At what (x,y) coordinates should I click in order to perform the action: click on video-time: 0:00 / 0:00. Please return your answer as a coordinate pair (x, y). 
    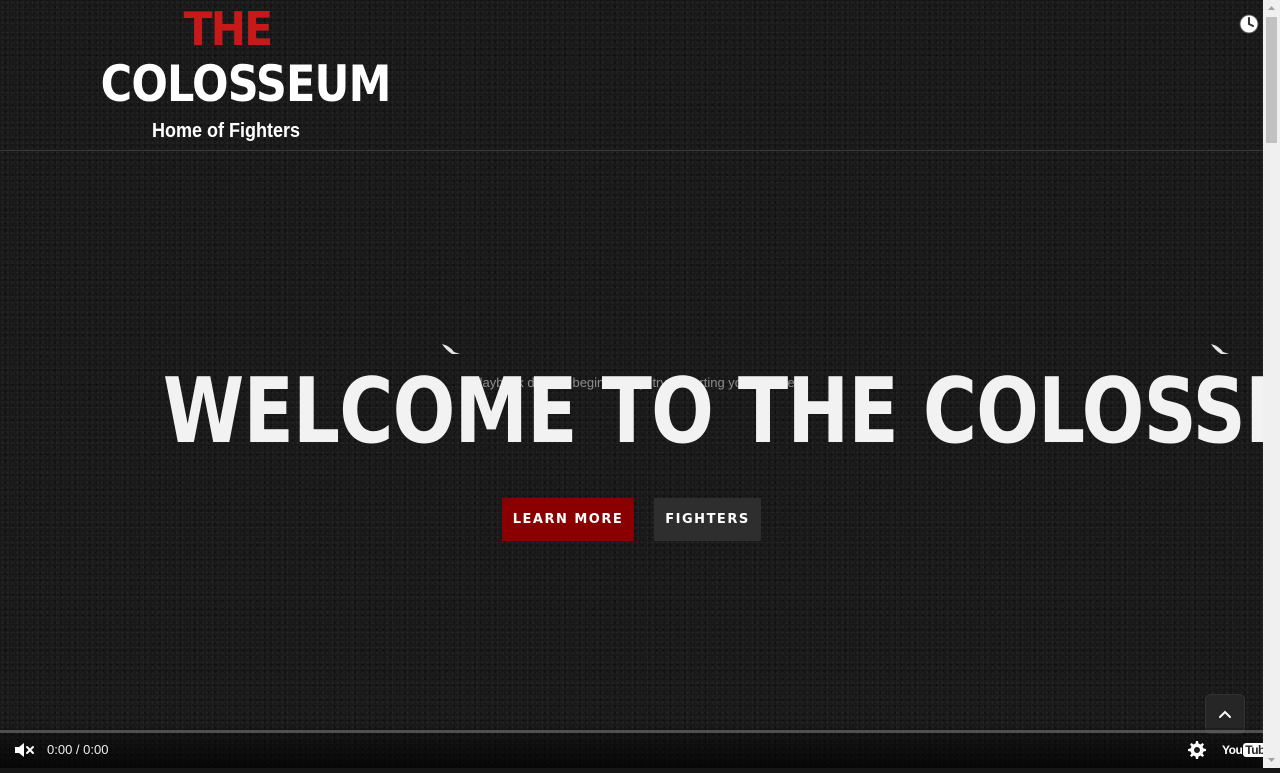
    Looking at the image, I should click on (78, 749).